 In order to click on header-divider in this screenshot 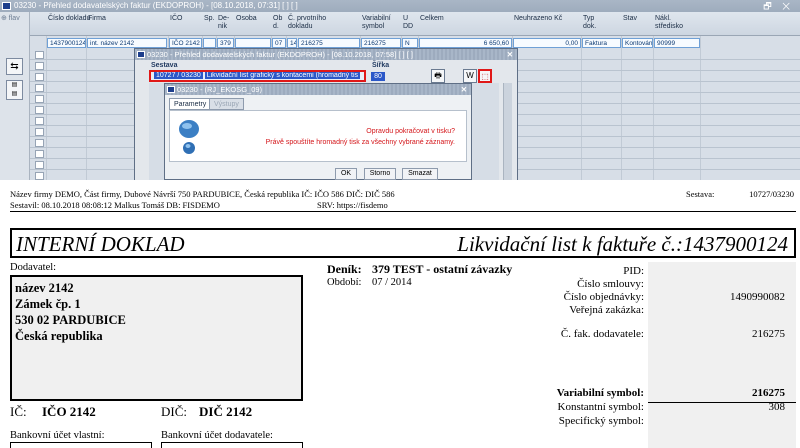, I will do `click(403, 211)`.